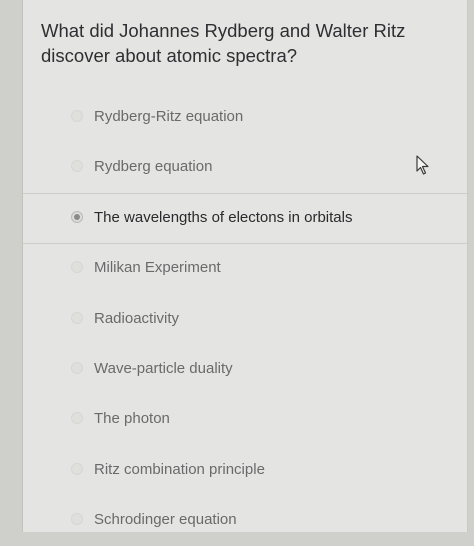 Image resolution: width=474 pixels, height=546 pixels. I want to click on answer-label: The wavelengths of electons in orbitals, so click(223, 217).